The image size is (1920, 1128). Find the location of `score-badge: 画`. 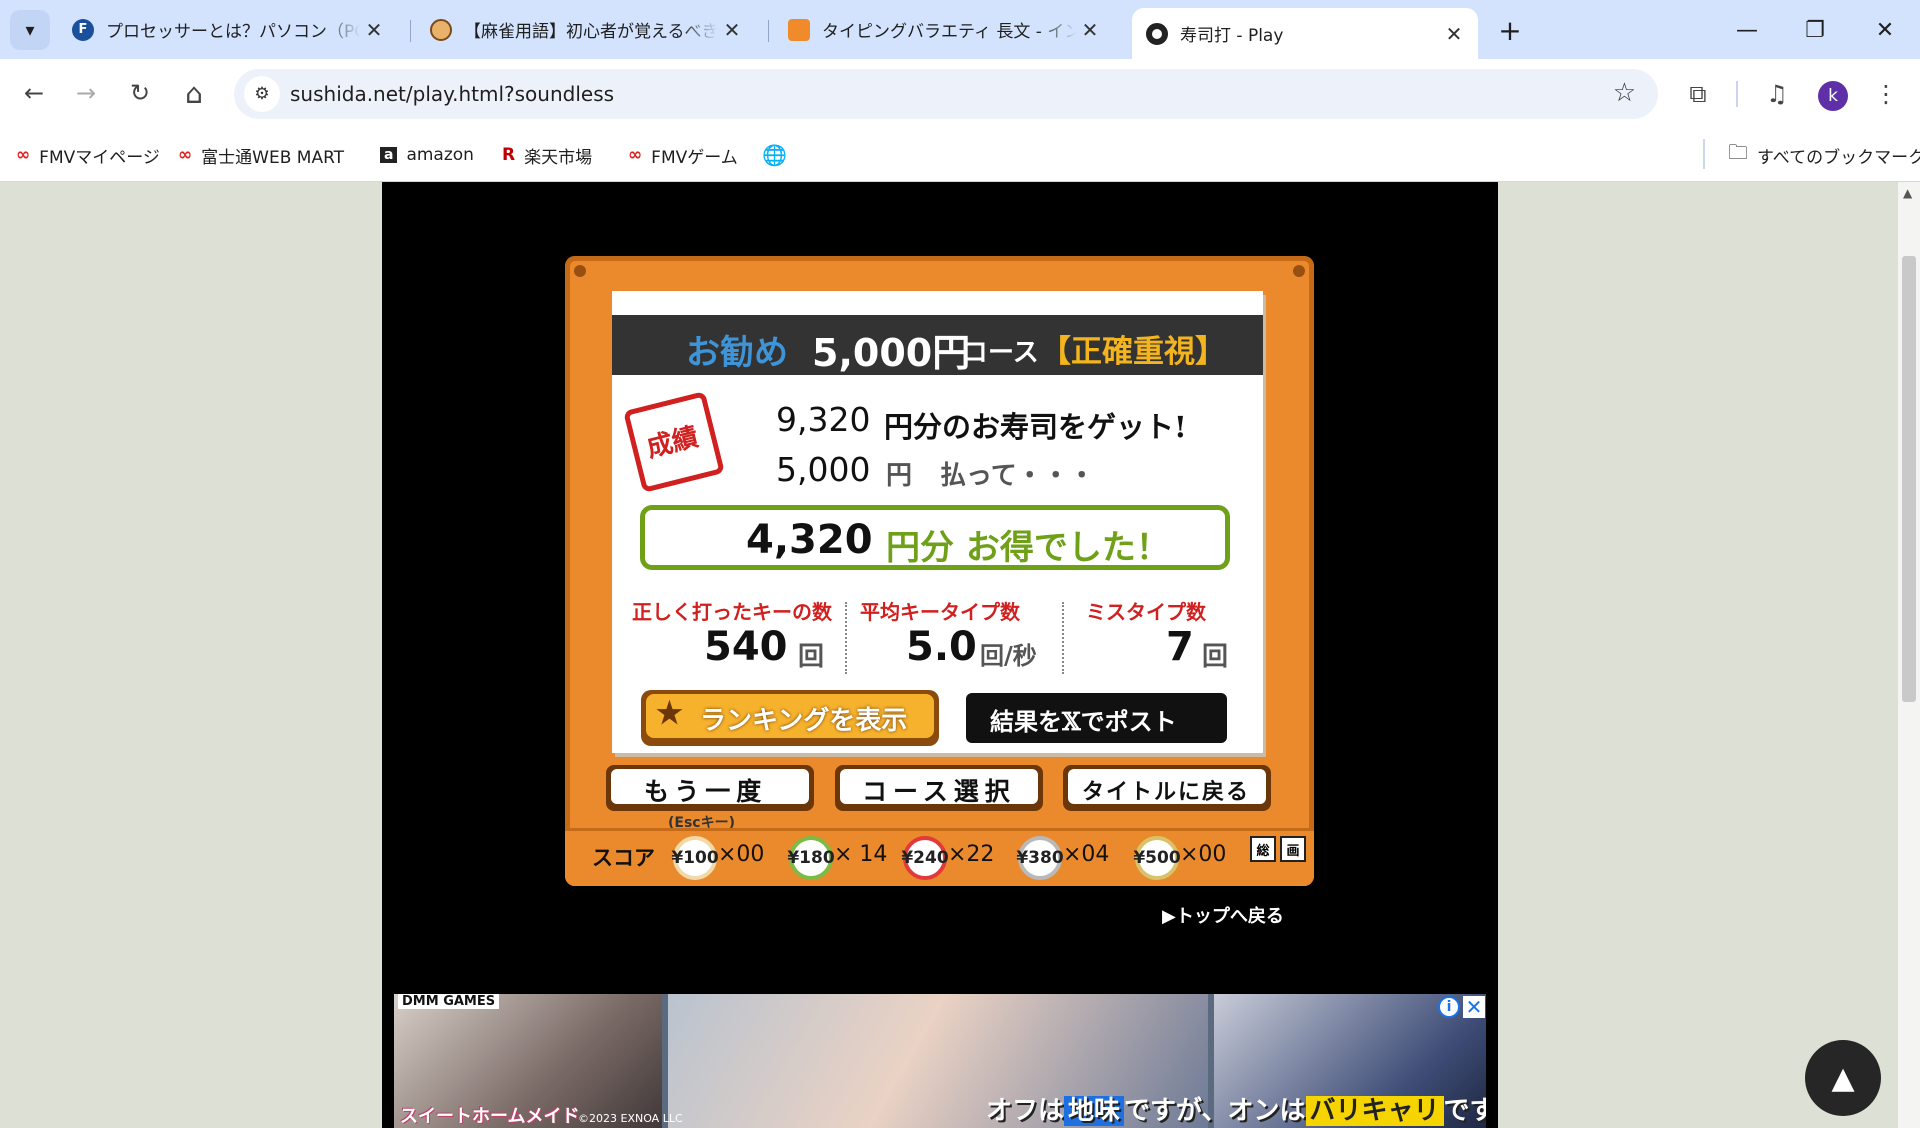

score-badge: 画 is located at coordinates (1293, 849).